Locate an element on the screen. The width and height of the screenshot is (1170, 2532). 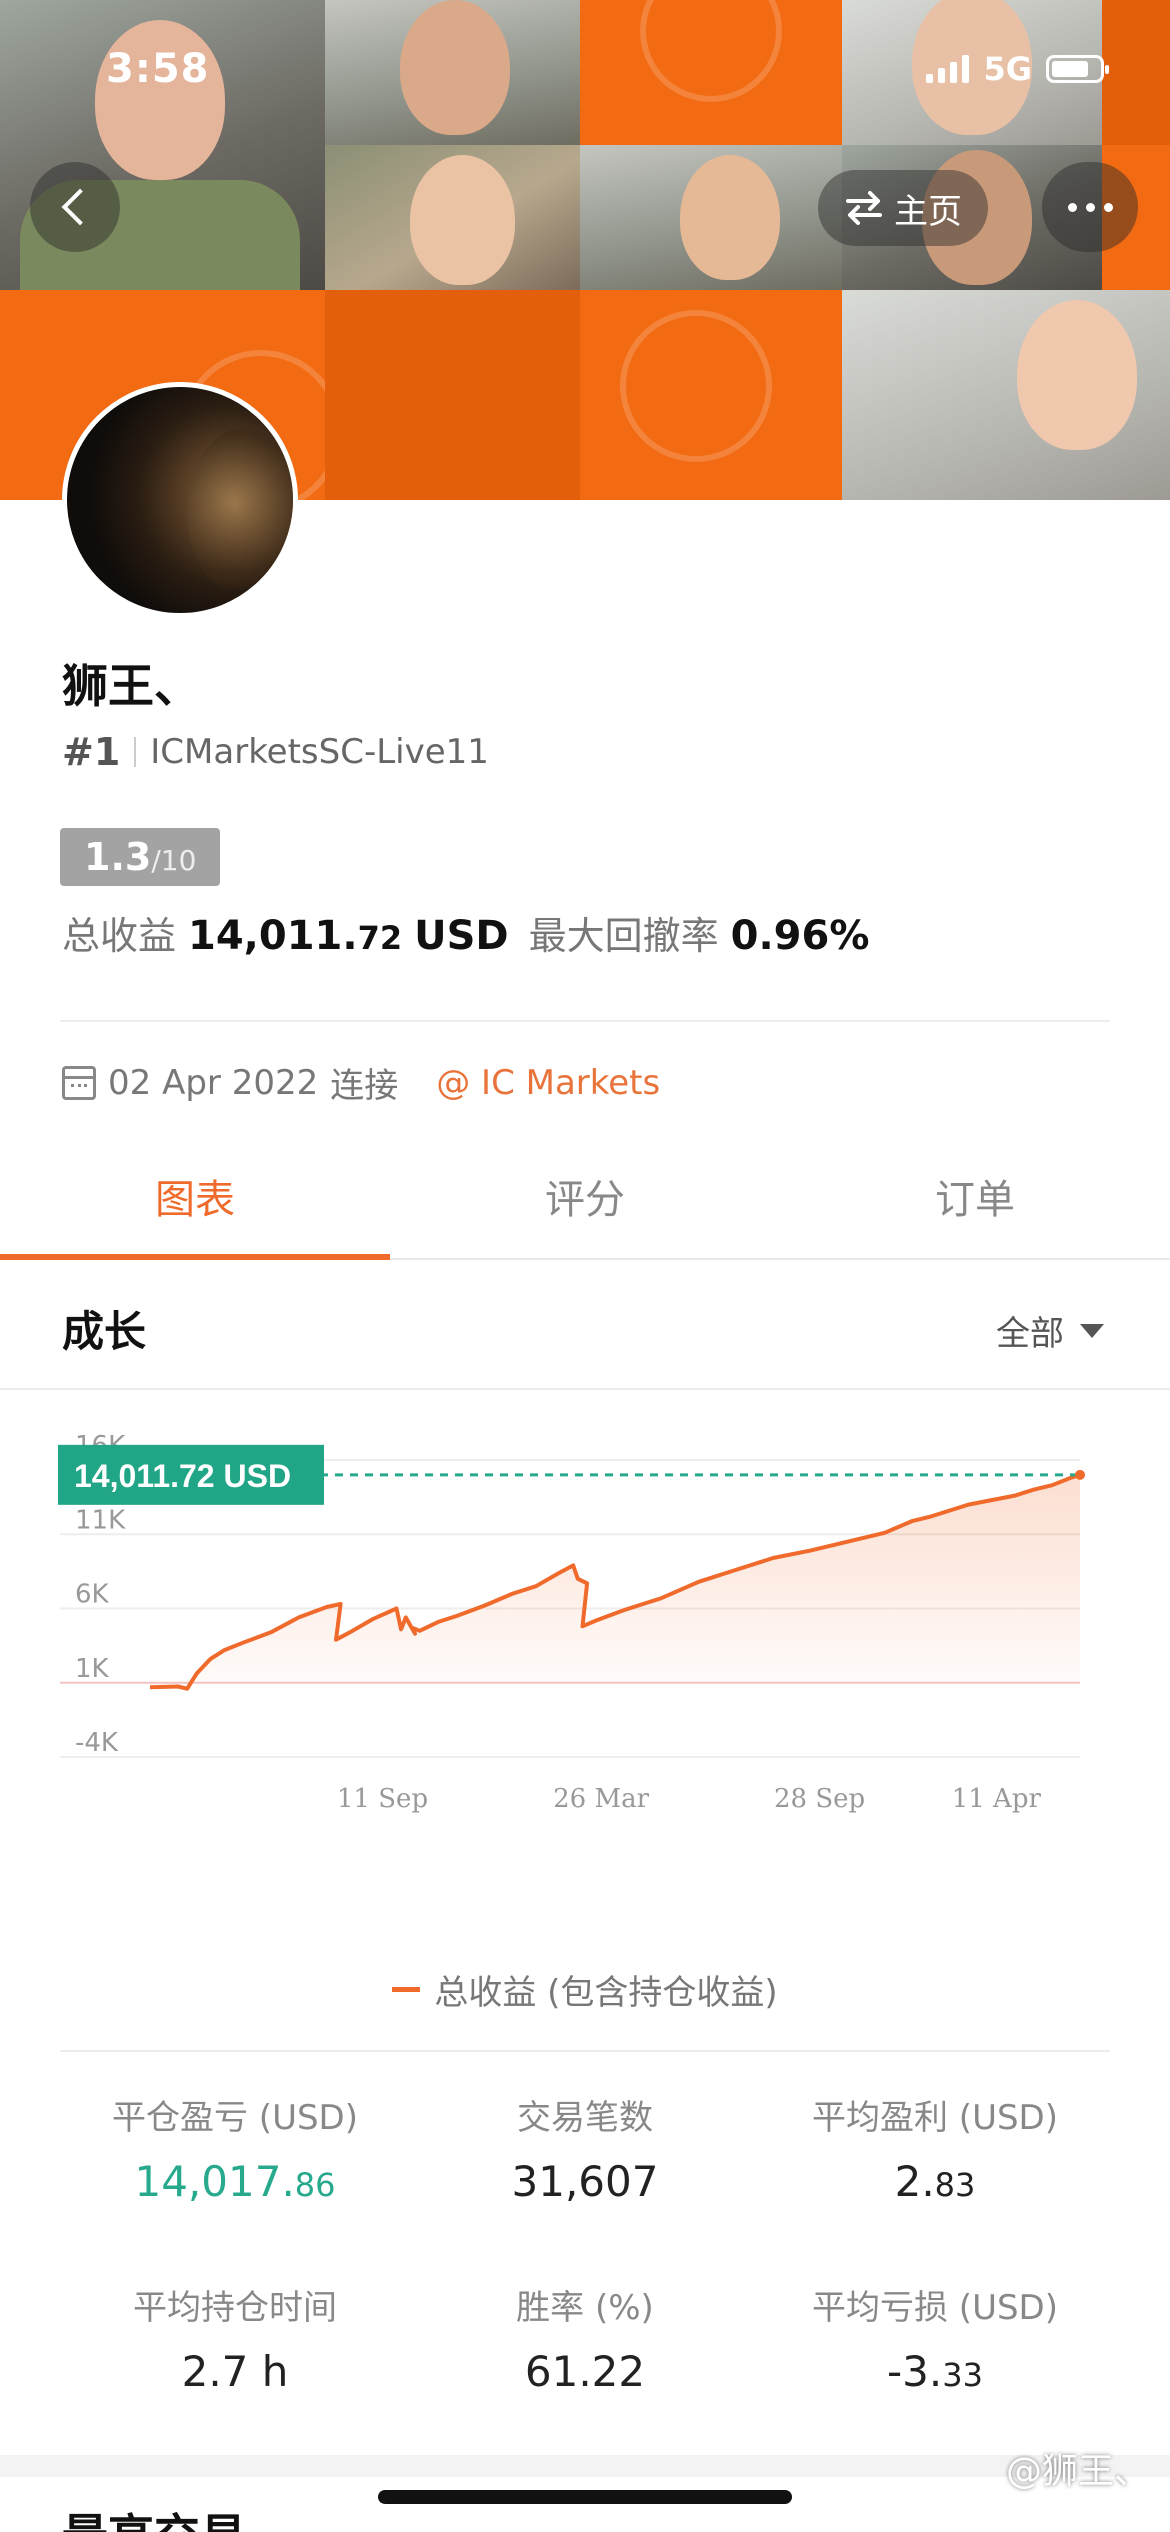
network-label: 5G is located at coordinates (1007, 69).